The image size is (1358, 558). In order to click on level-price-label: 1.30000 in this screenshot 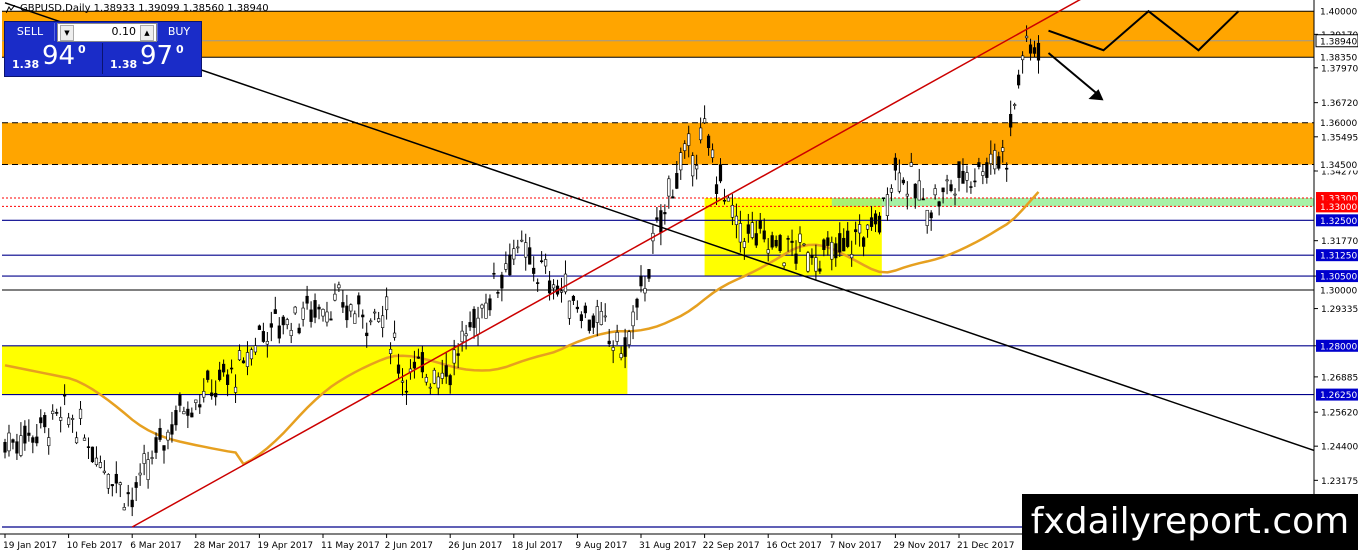, I will do `click(1338, 292)`.